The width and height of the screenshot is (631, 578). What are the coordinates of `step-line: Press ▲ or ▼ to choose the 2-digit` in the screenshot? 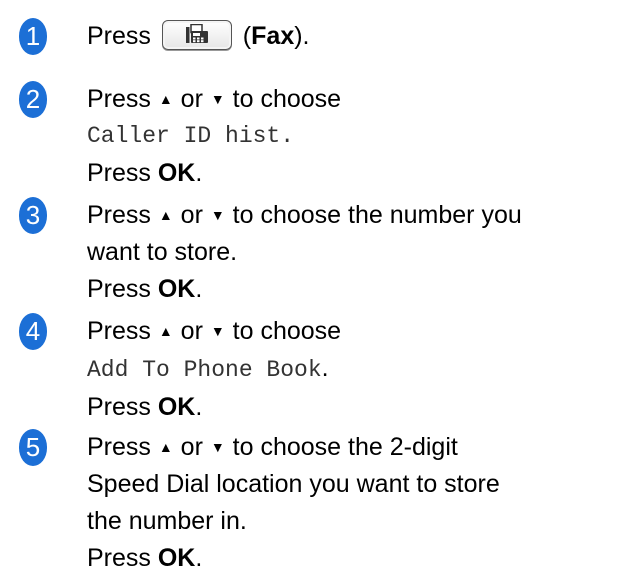 It's located at (355, 447).